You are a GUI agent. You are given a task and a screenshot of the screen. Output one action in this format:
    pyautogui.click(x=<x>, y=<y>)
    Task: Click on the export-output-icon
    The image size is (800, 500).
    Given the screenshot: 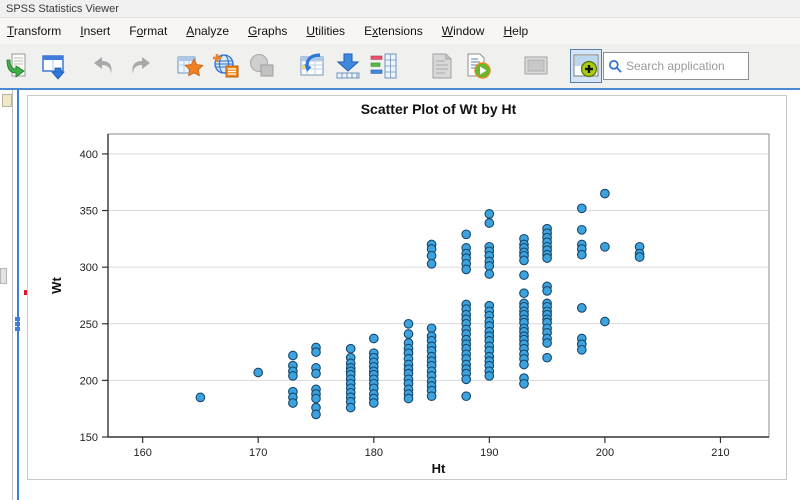 What is the action you would take?
    pyautogui.click(x=18, y=66)
    